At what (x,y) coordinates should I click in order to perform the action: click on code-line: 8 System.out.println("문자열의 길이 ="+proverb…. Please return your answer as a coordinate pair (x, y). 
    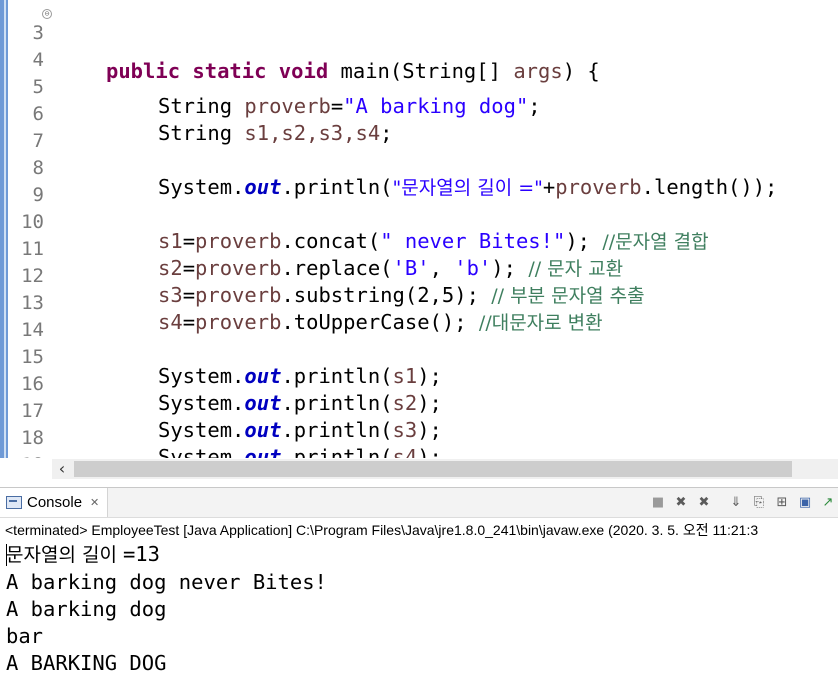
    Looking at the image, I should click on (419, 167).